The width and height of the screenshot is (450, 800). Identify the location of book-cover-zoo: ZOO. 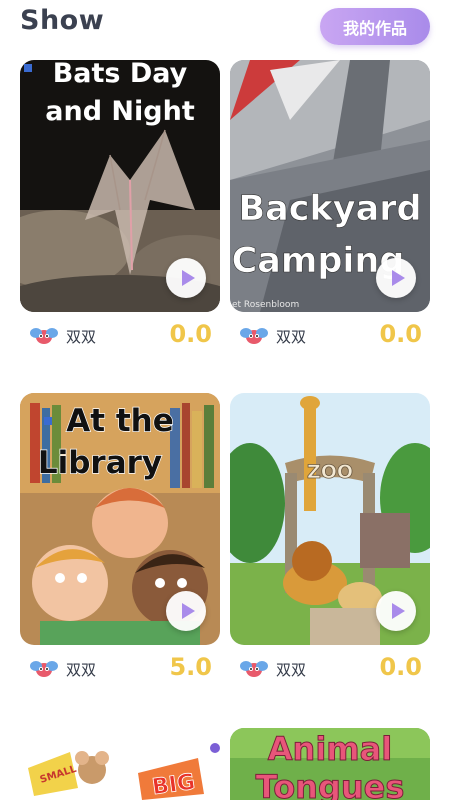
(330, 519).